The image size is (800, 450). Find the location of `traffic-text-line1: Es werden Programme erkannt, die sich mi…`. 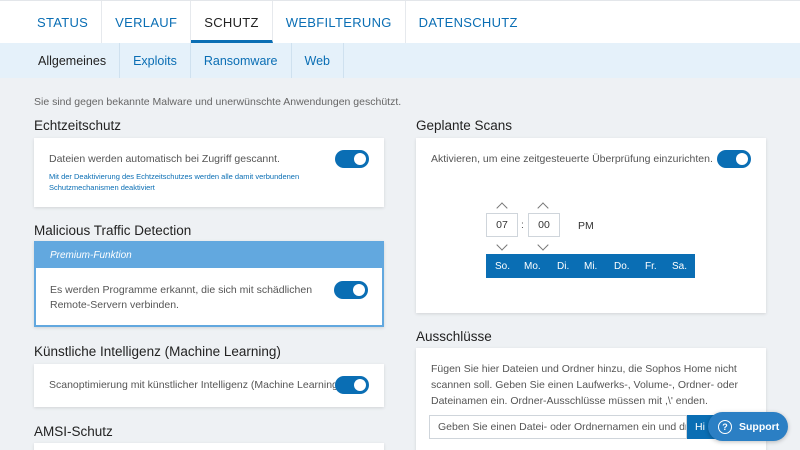

traffic-text-line1: Es werden Programme erkannt, die sich mi… is located at coordinates (181, 290).